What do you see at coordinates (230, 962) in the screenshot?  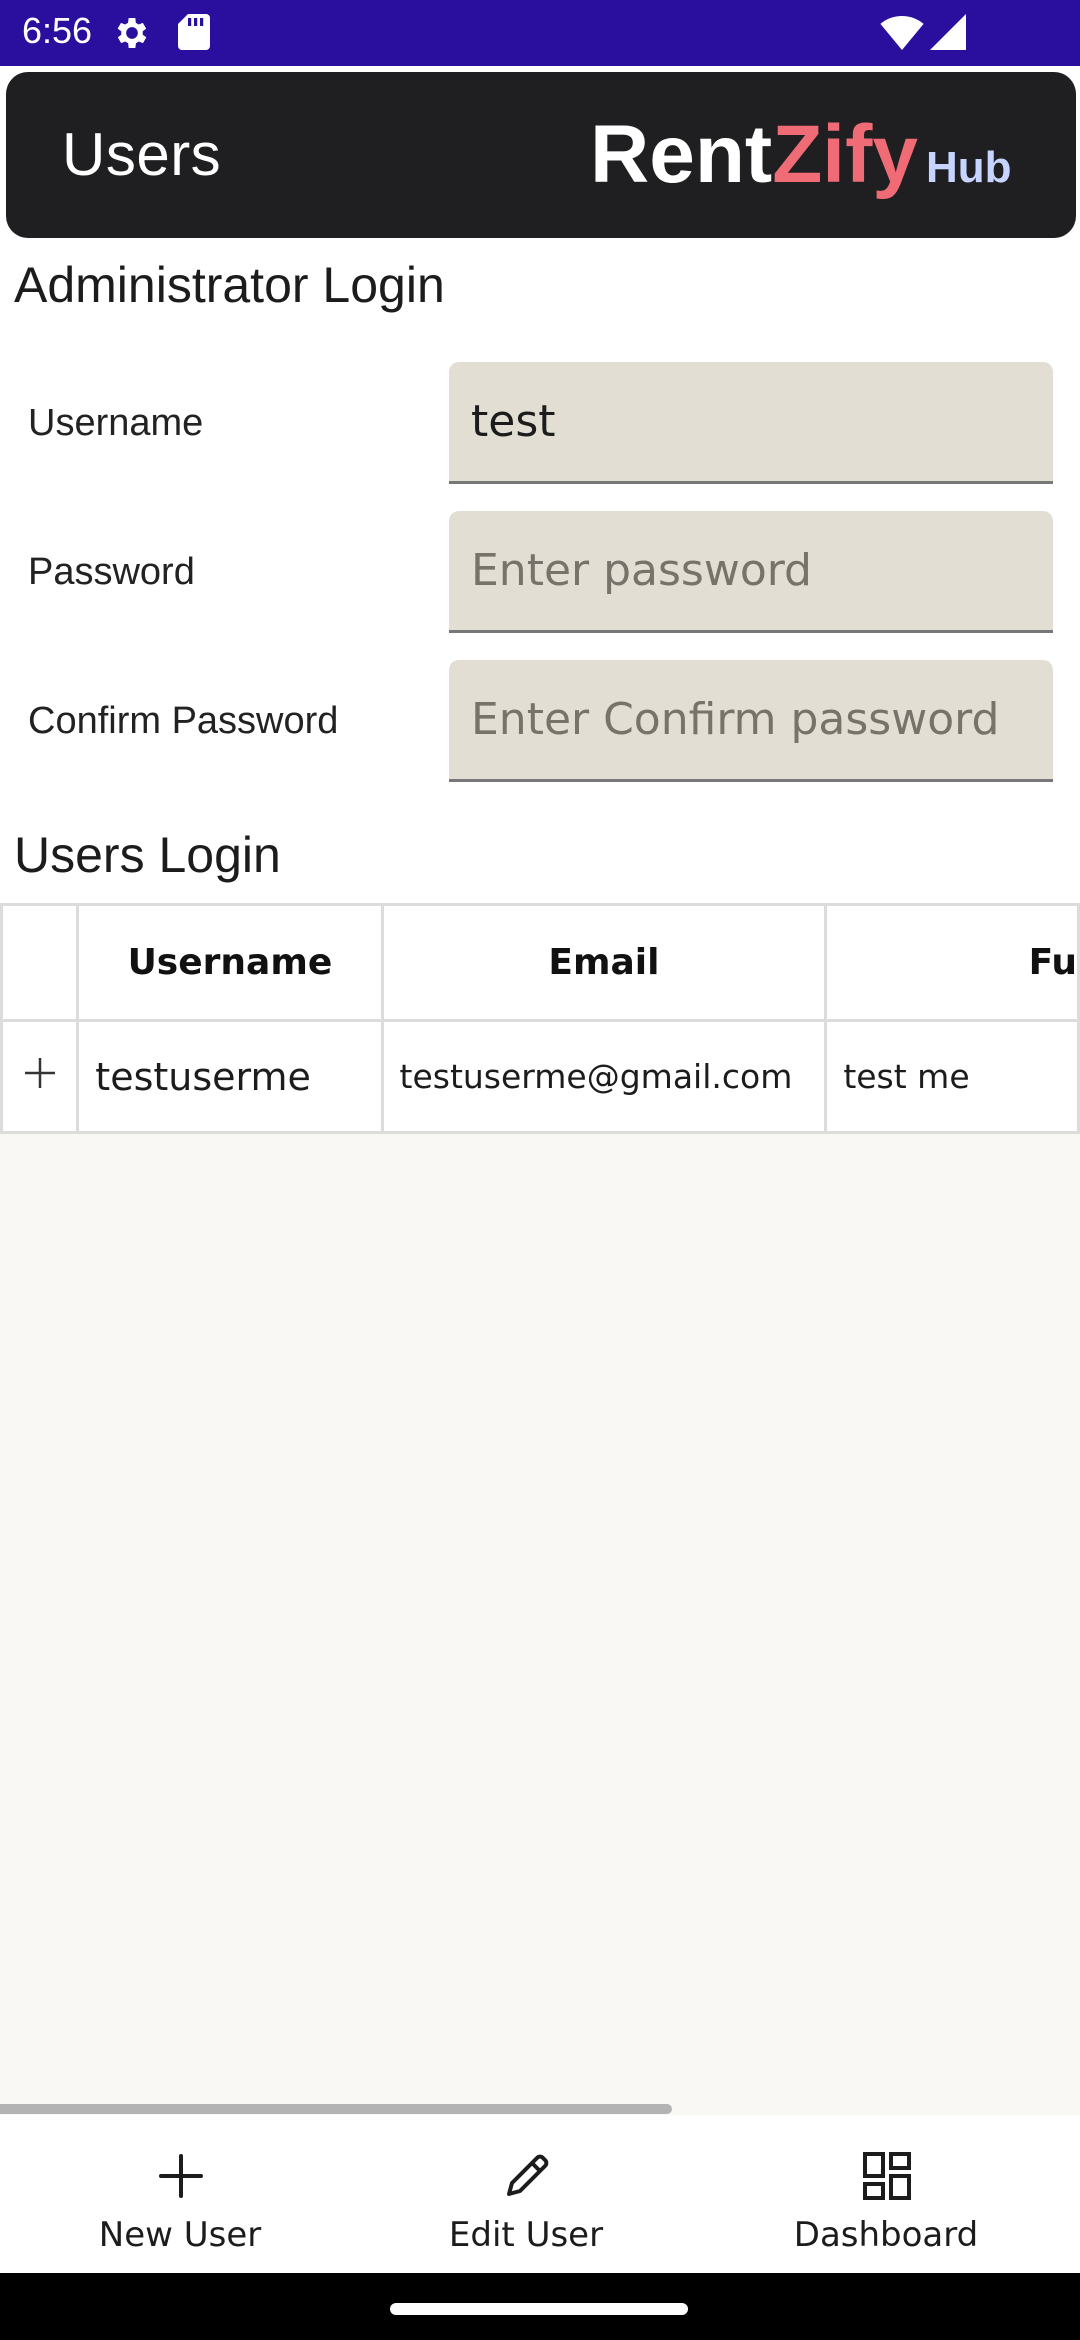 I see `grid-header-username: Username` at bounding box center [230, 962].